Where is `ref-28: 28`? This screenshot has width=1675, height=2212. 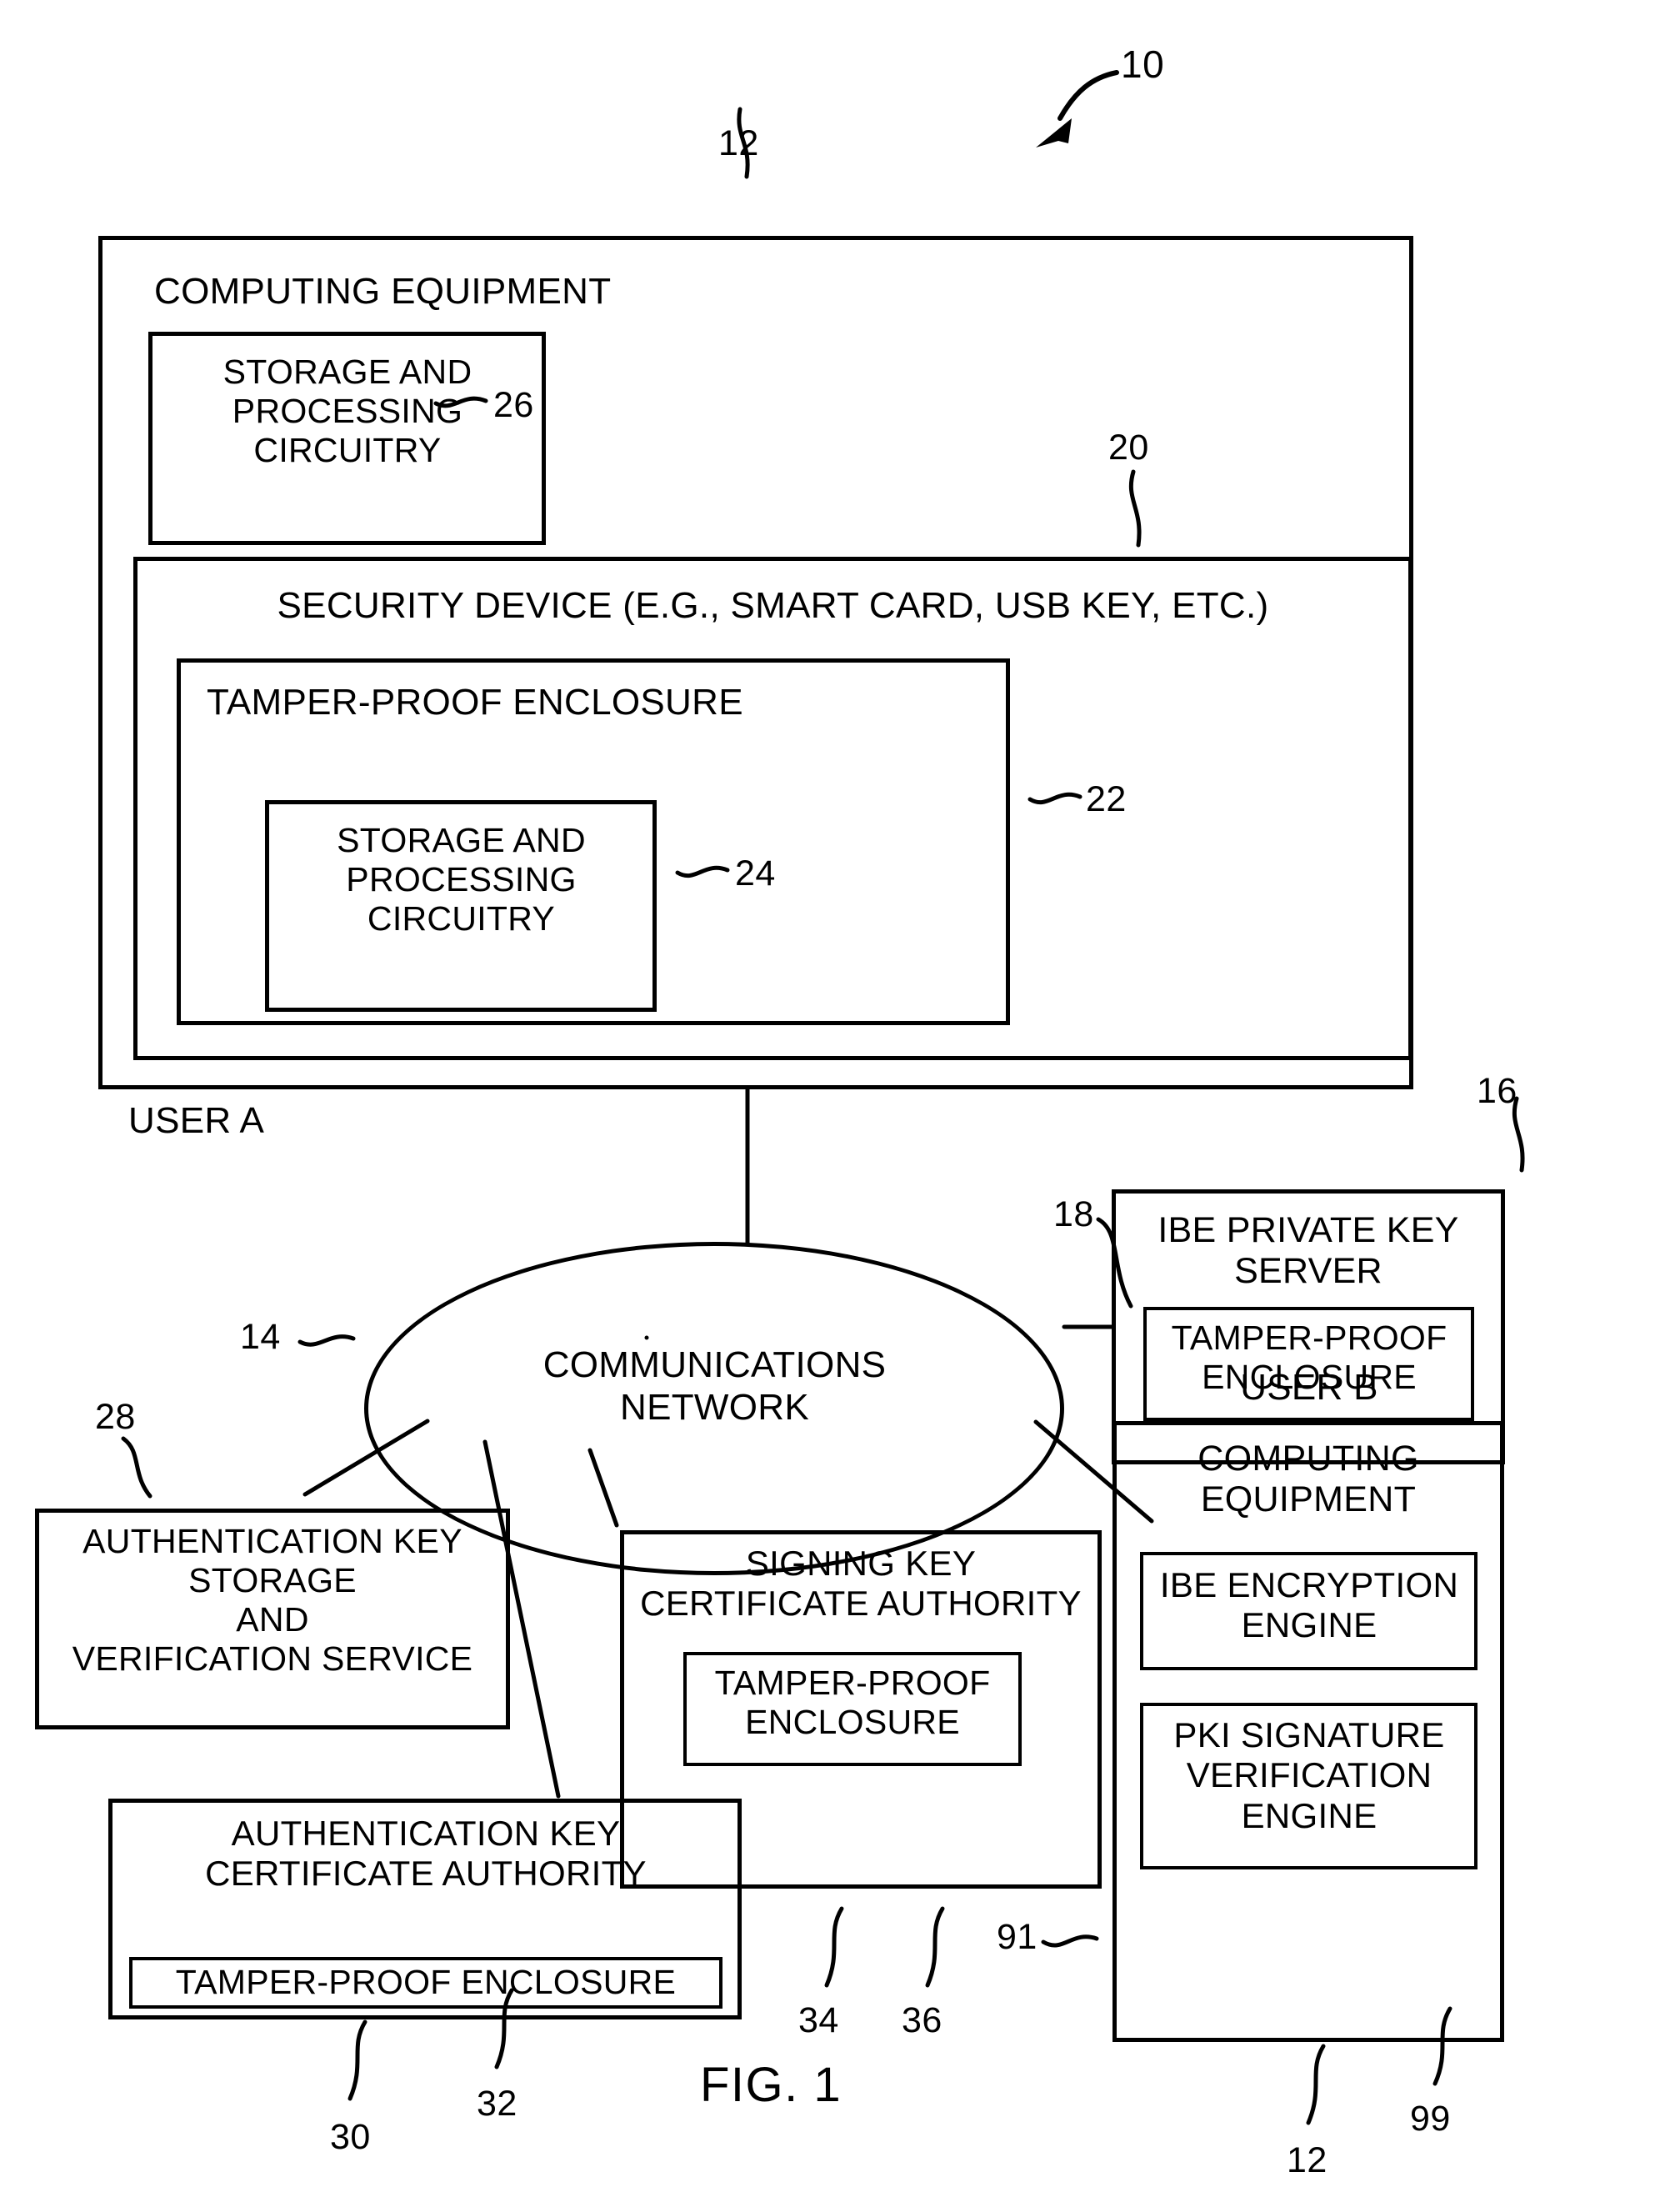
ref-28: 28 is located at coordinates (115, 1417).